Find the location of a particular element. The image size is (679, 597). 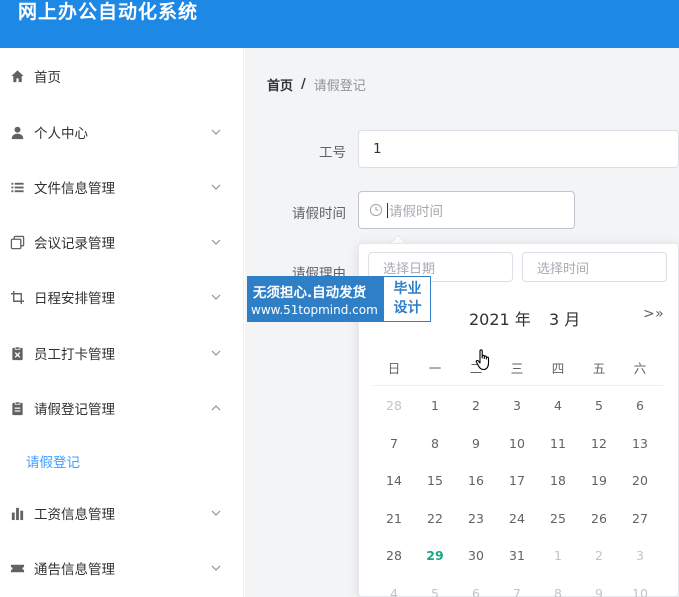

sidebar-item-label: 通告信息管理 is located at coordinates (74, 570).